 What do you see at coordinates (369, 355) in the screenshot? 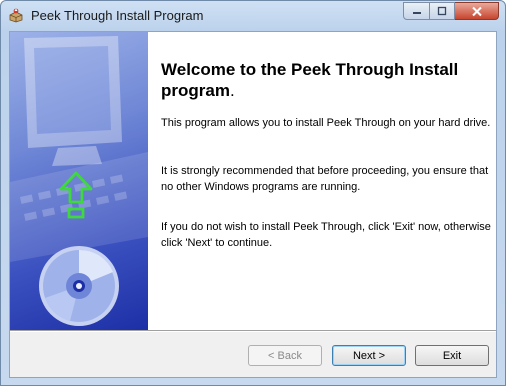
I see `next-button: Next >` at bounding box center [369, 355].